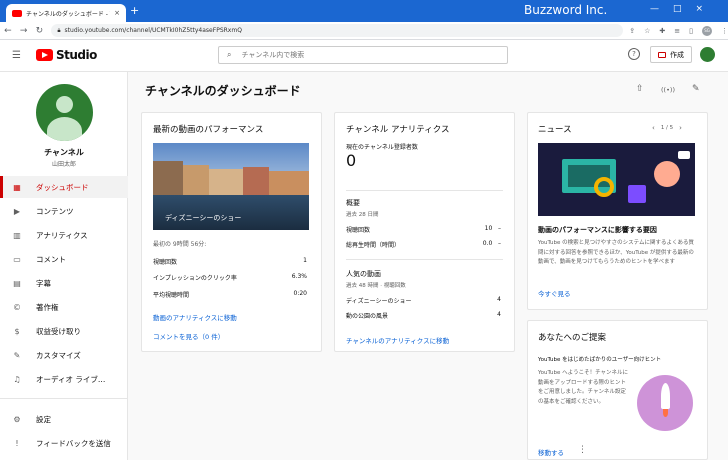  I want to click on sidebar-item-copyright: © 著作権, so click(64, 307).